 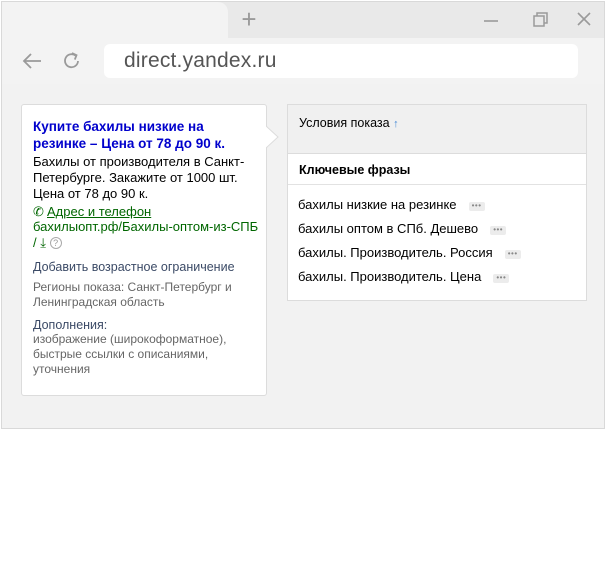 What do you see at coordinates (134, 267) in the screenshot?
I see `age-restriction-link: Добавить возрастное ограничение` at bounding box center [134, 267].